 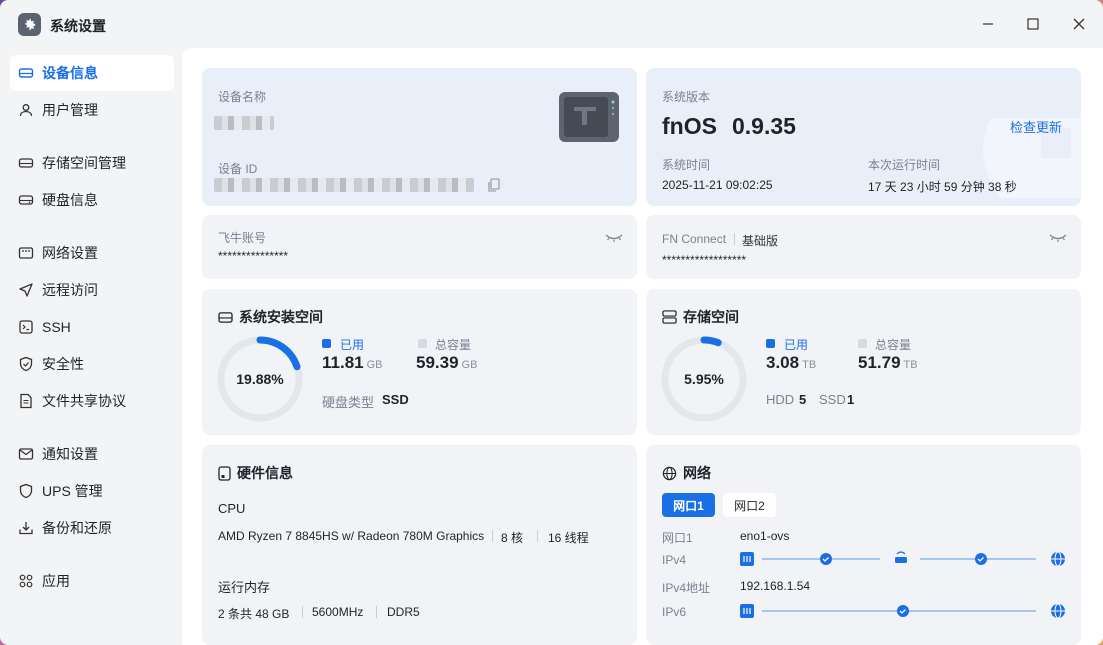 What do you see at coordinates (851, 399) in the screenshot?
I see `ssd-count: 1` at bounding box center [851, 399].